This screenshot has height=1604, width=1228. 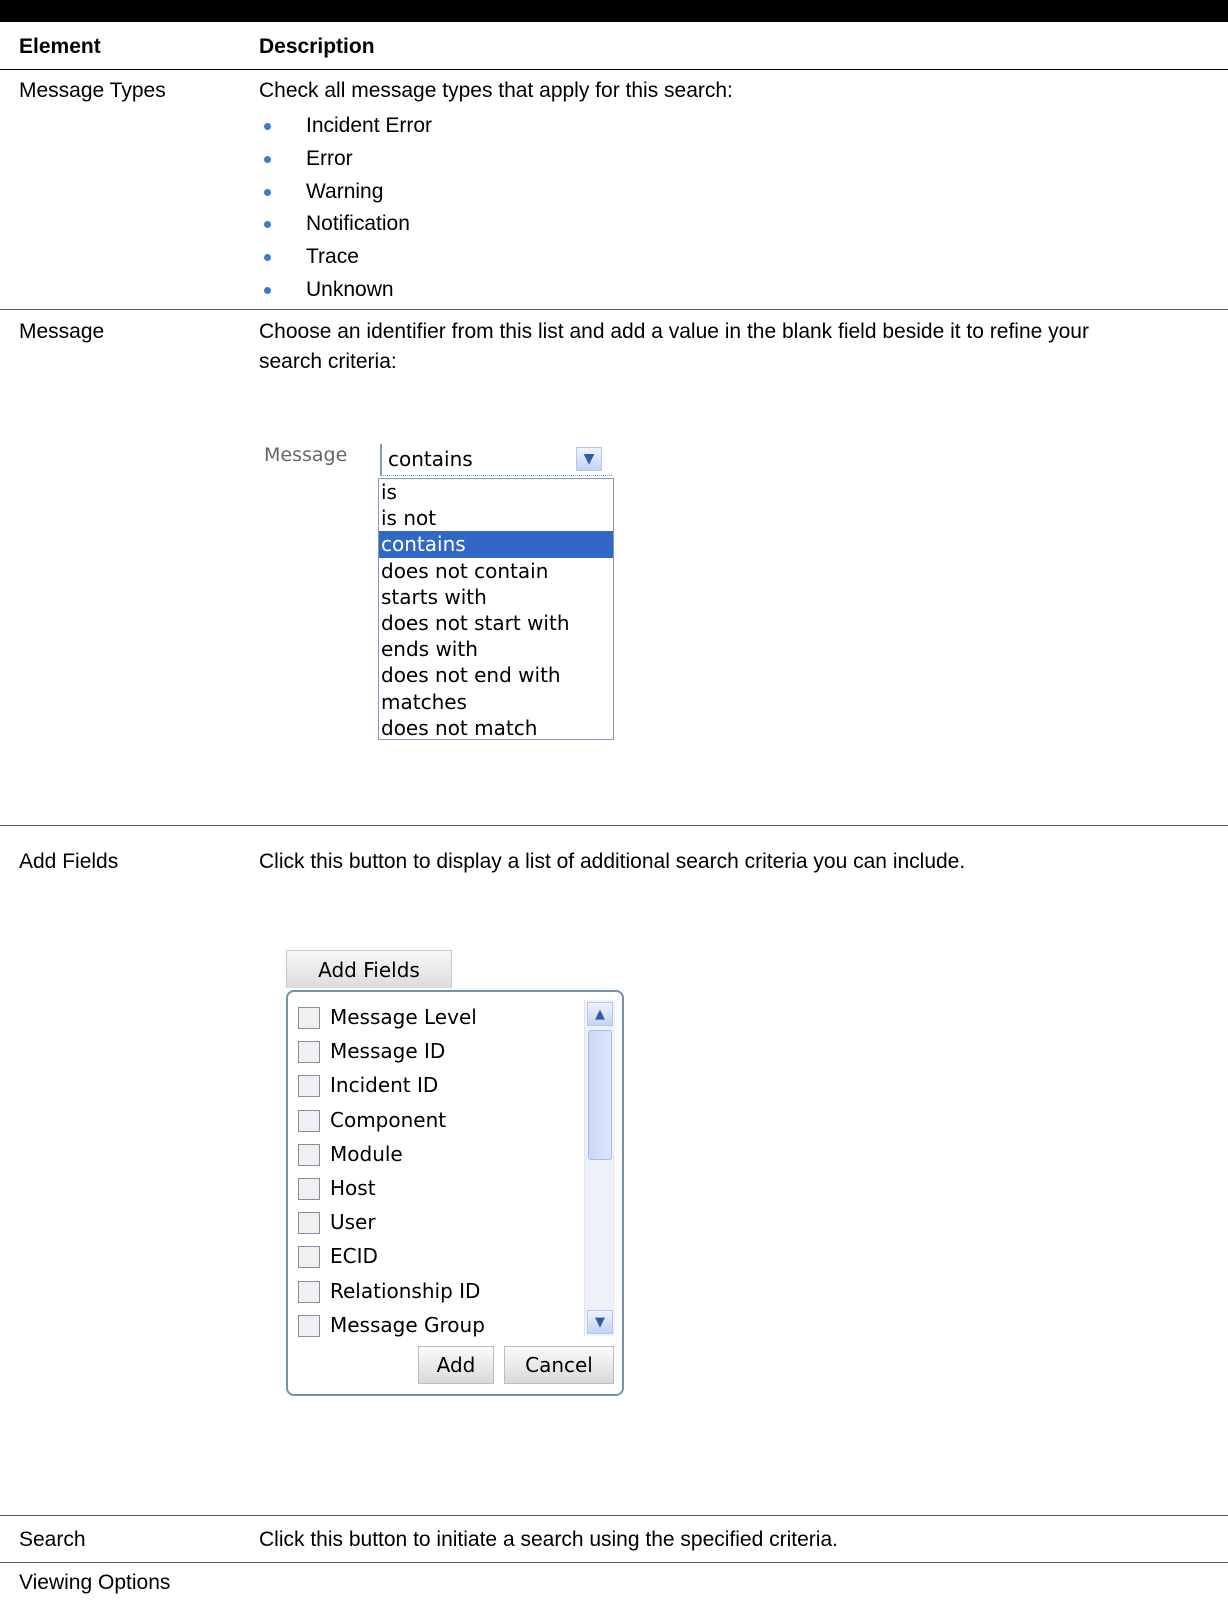 I want to click on row-element-message: Message, so click(x=62, y=331).